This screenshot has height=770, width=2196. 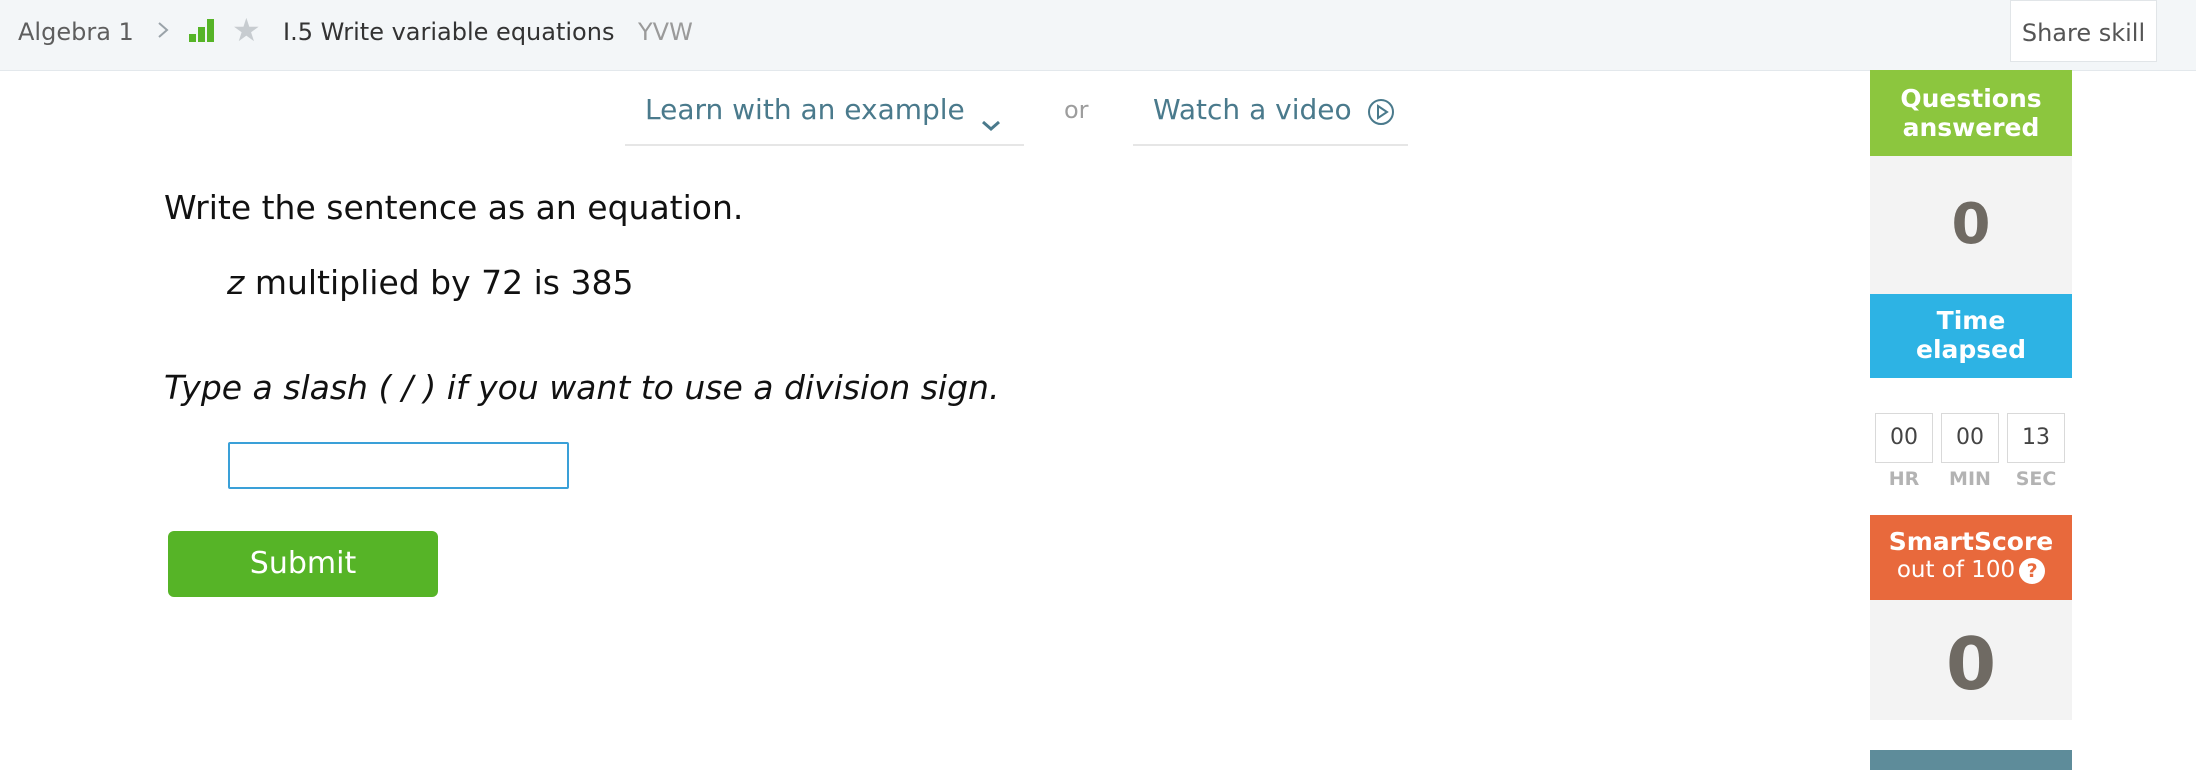 I want to click on questions-answered-header: Questions answered, so click(x=1971, y=113).